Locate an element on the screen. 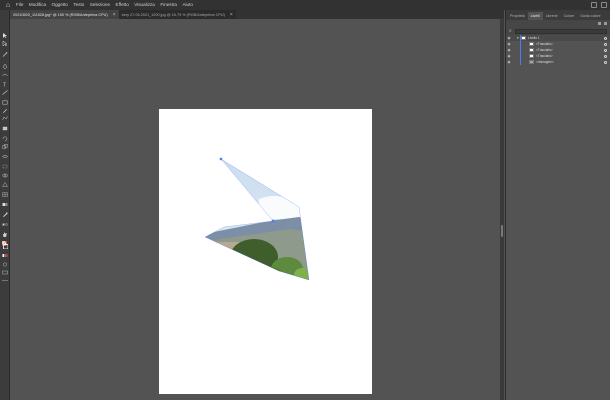 The height and width of the screenshot is (400, 610). hand-tool-icon is located at coordinates (5, 234).